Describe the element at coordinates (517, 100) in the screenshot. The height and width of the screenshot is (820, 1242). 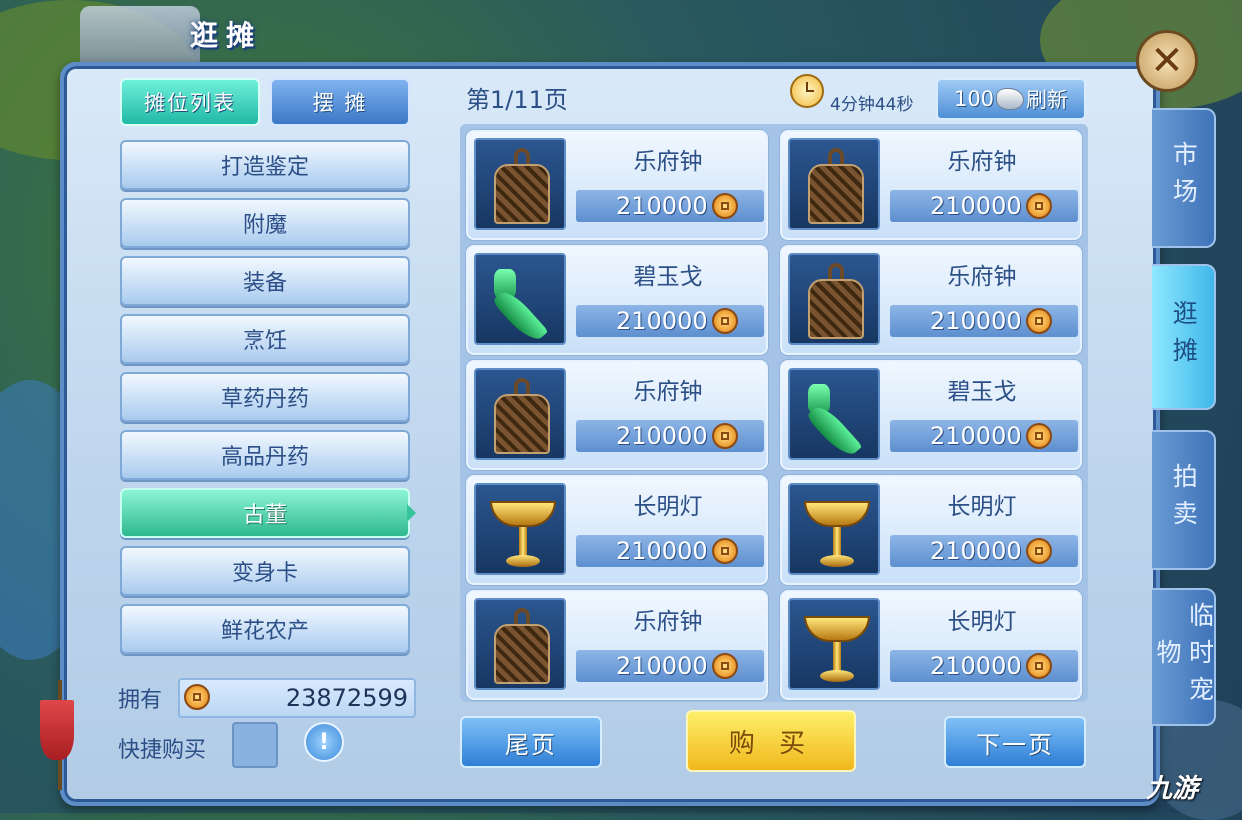
I see `page-indicator: 第1/11页` at that location.